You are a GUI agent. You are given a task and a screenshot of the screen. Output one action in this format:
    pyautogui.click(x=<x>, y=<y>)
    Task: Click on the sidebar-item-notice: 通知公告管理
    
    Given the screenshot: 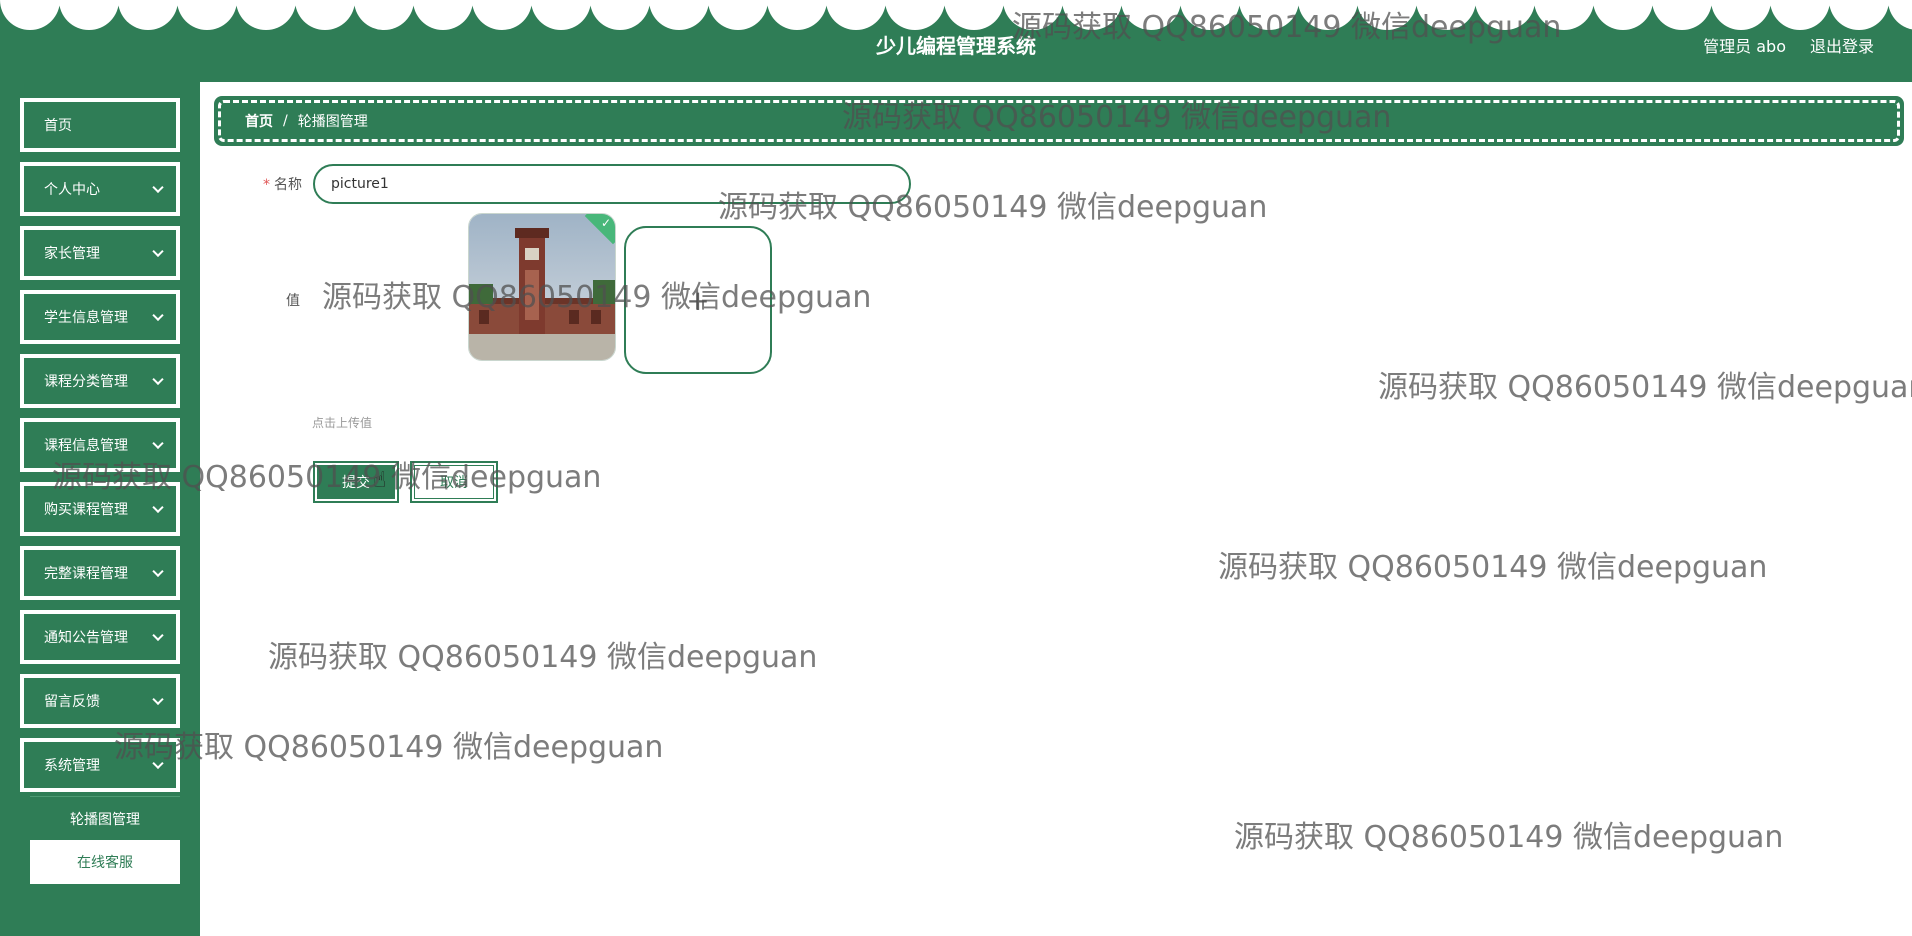 What is the action you would take?
    pyautogui.click(x=100, y=637)
    